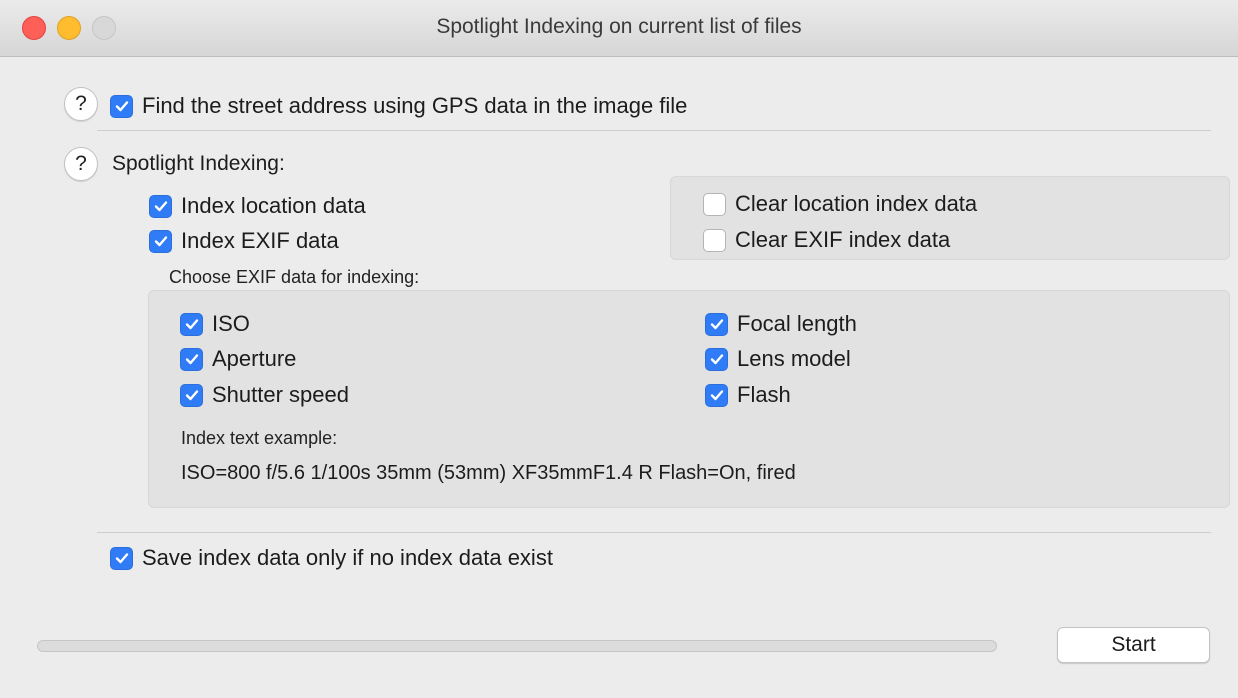  I want to click on exif-shutter-checkbox, so click(191, 395).